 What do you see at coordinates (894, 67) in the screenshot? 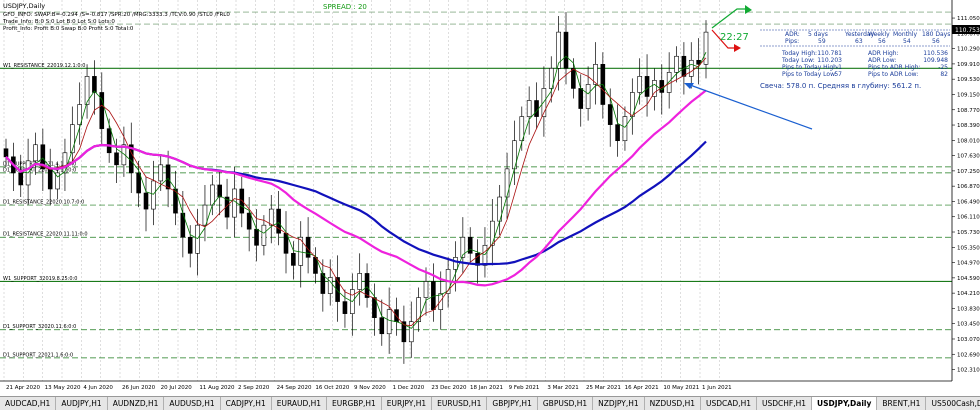
I see `adr-right-label: Pips to ADR High:` at bounding box center [894, 67].